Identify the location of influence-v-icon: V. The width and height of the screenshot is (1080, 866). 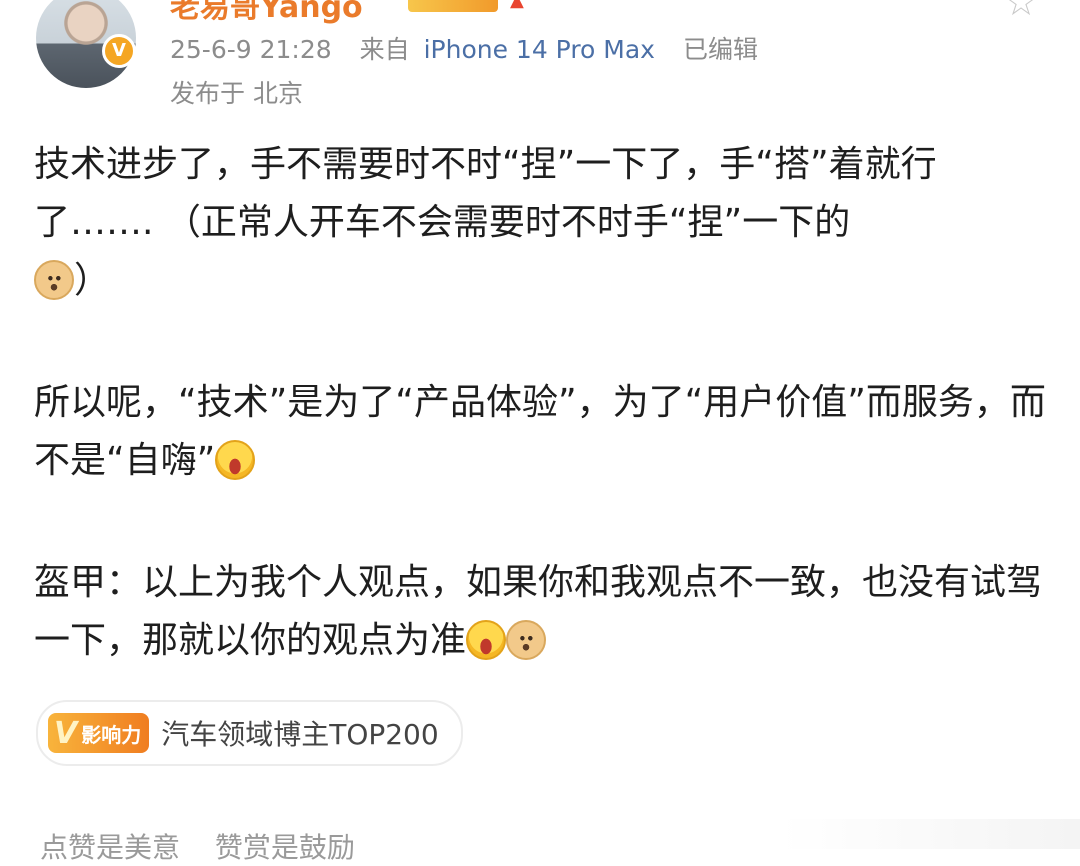
(66, 733).